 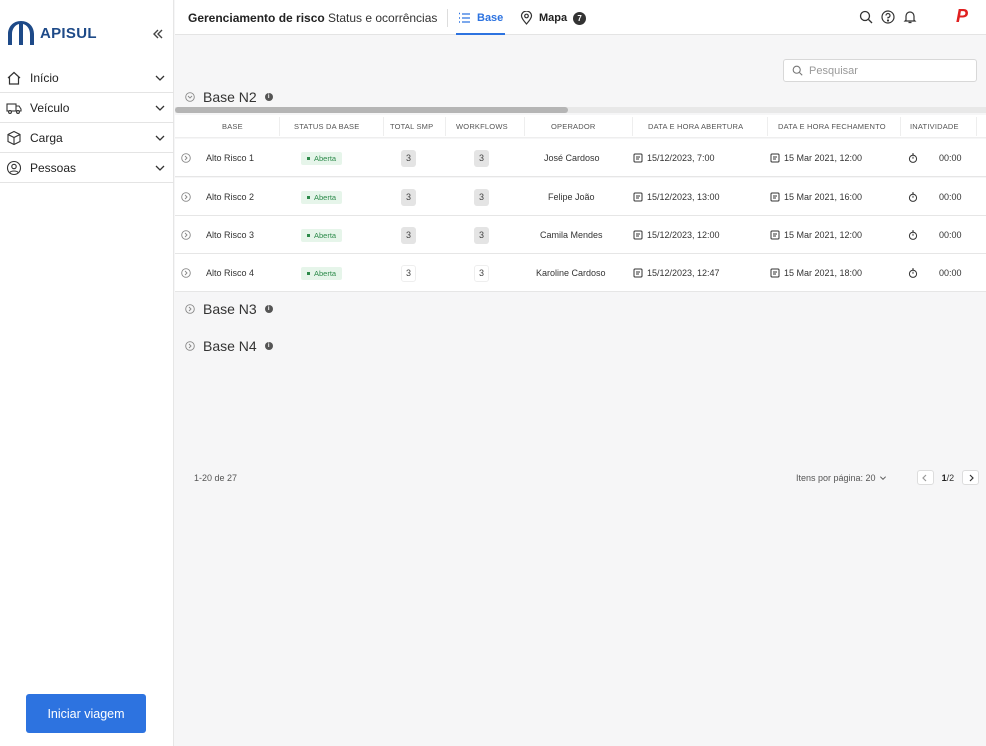 What do you see at coordinates (230, 273) in the screenshot?
I see `cell-base: Alto Risco 4` at bounding box center [230, 273].